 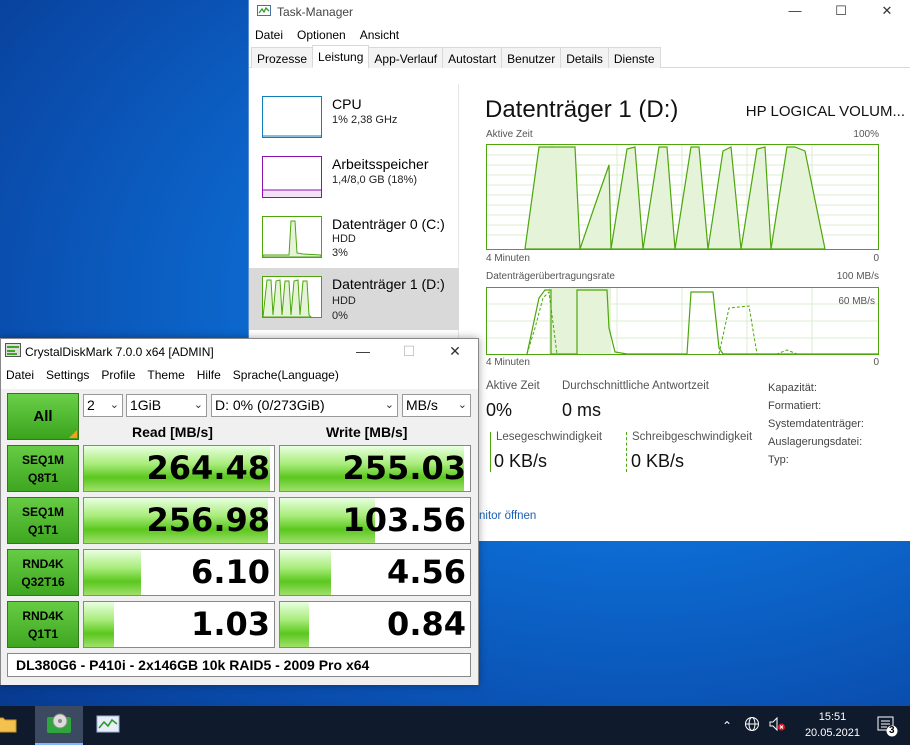 What do you see at coordinates (292, 117) in the screenshot?
I see `cpu-thumbnail` at bounding box center [292, 117].